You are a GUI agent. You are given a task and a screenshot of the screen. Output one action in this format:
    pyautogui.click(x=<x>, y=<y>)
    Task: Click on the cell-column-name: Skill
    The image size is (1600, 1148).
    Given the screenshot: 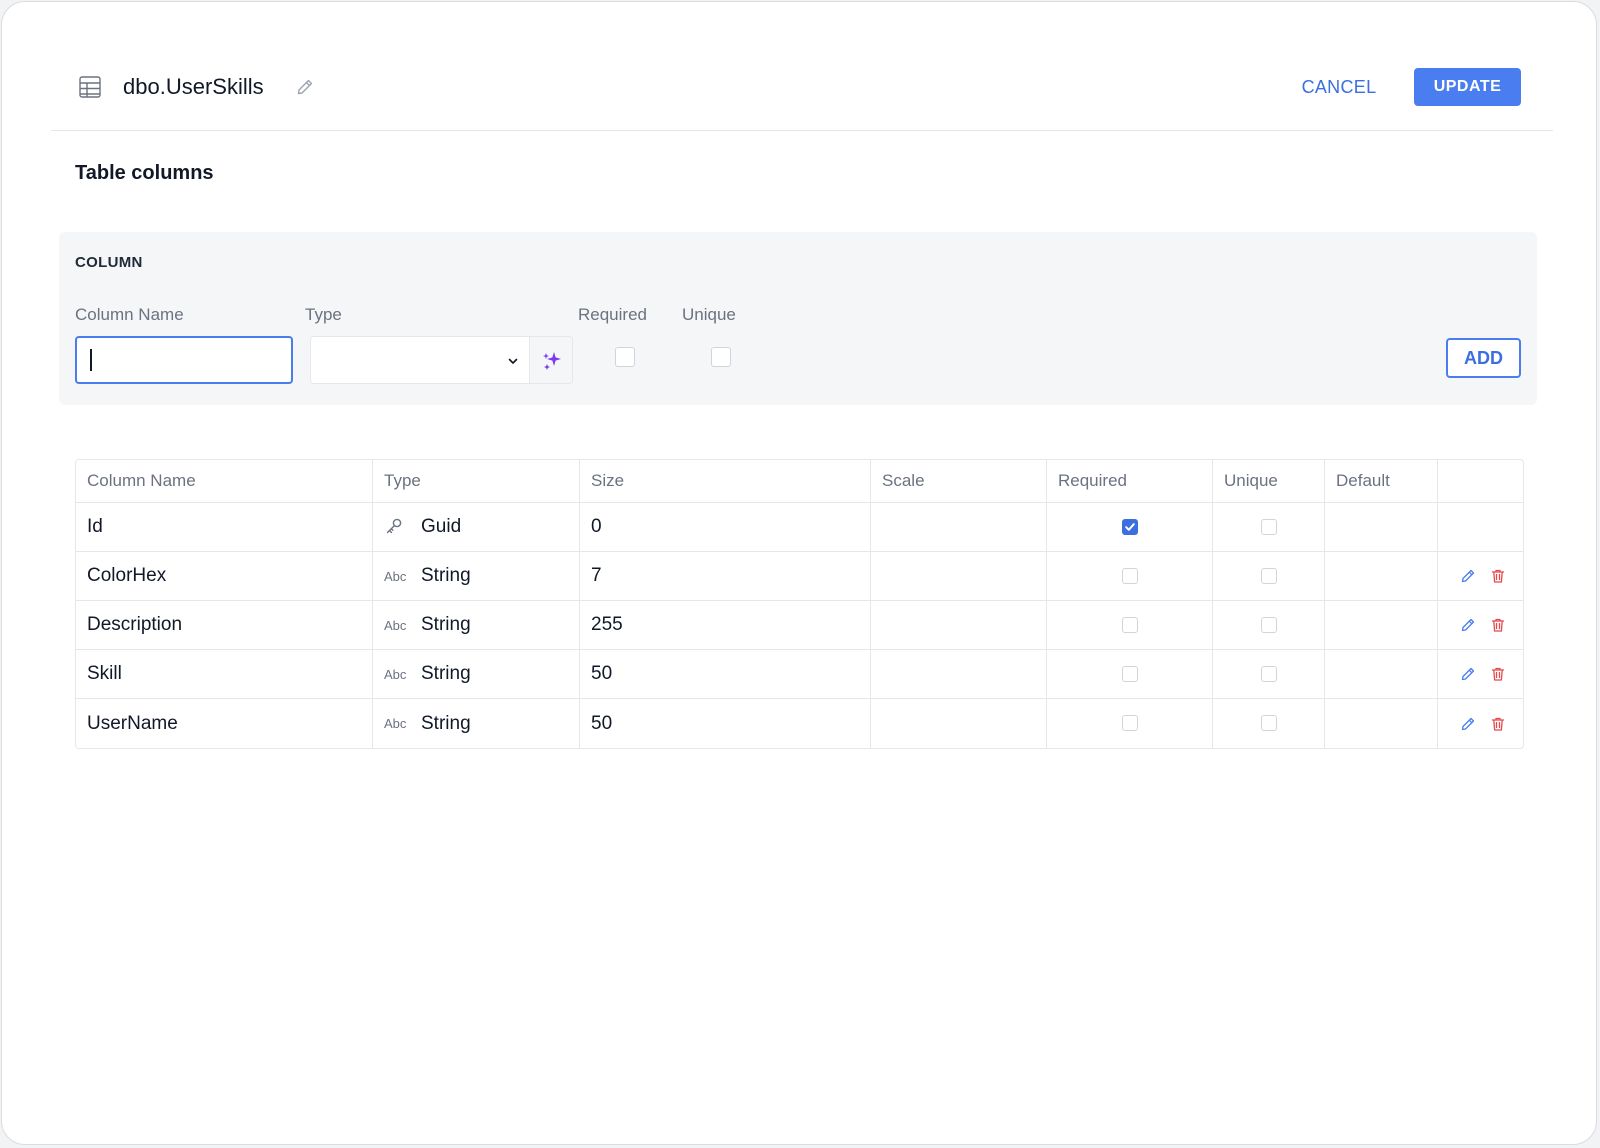 What is the action you would take?
    pyautogui.click(x=224, y=674)
    